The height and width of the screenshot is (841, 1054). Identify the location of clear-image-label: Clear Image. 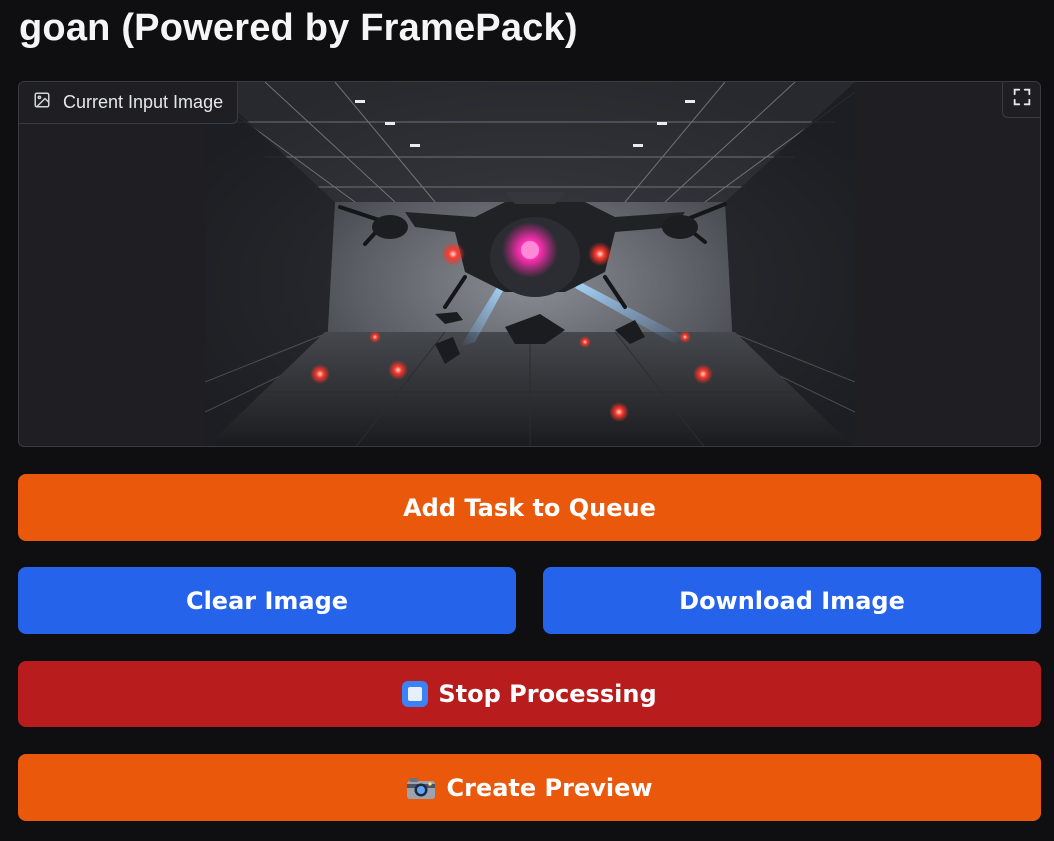
(267, 600).